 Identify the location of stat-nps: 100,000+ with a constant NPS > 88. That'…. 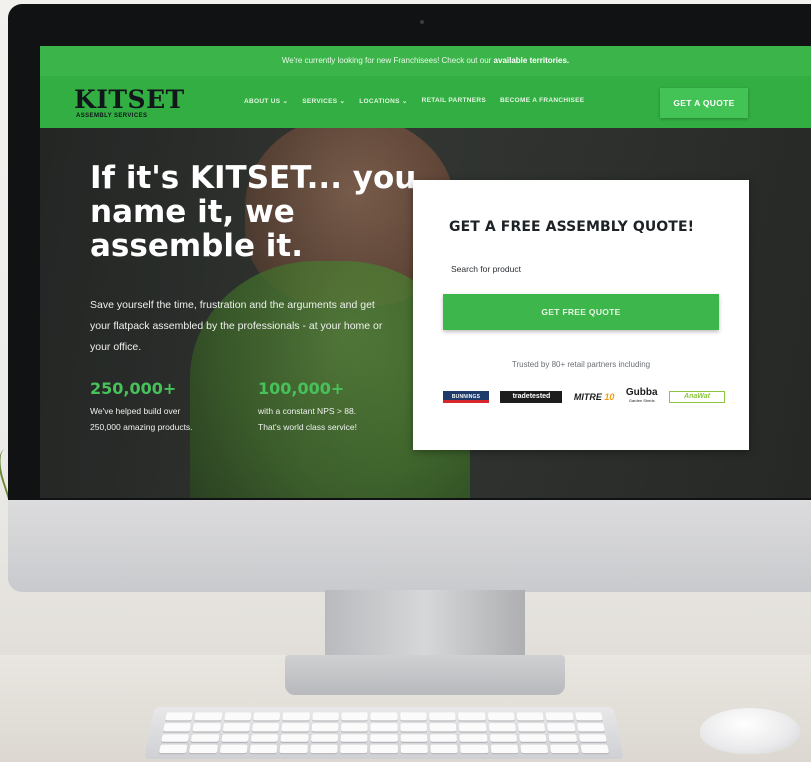
(307, 407).